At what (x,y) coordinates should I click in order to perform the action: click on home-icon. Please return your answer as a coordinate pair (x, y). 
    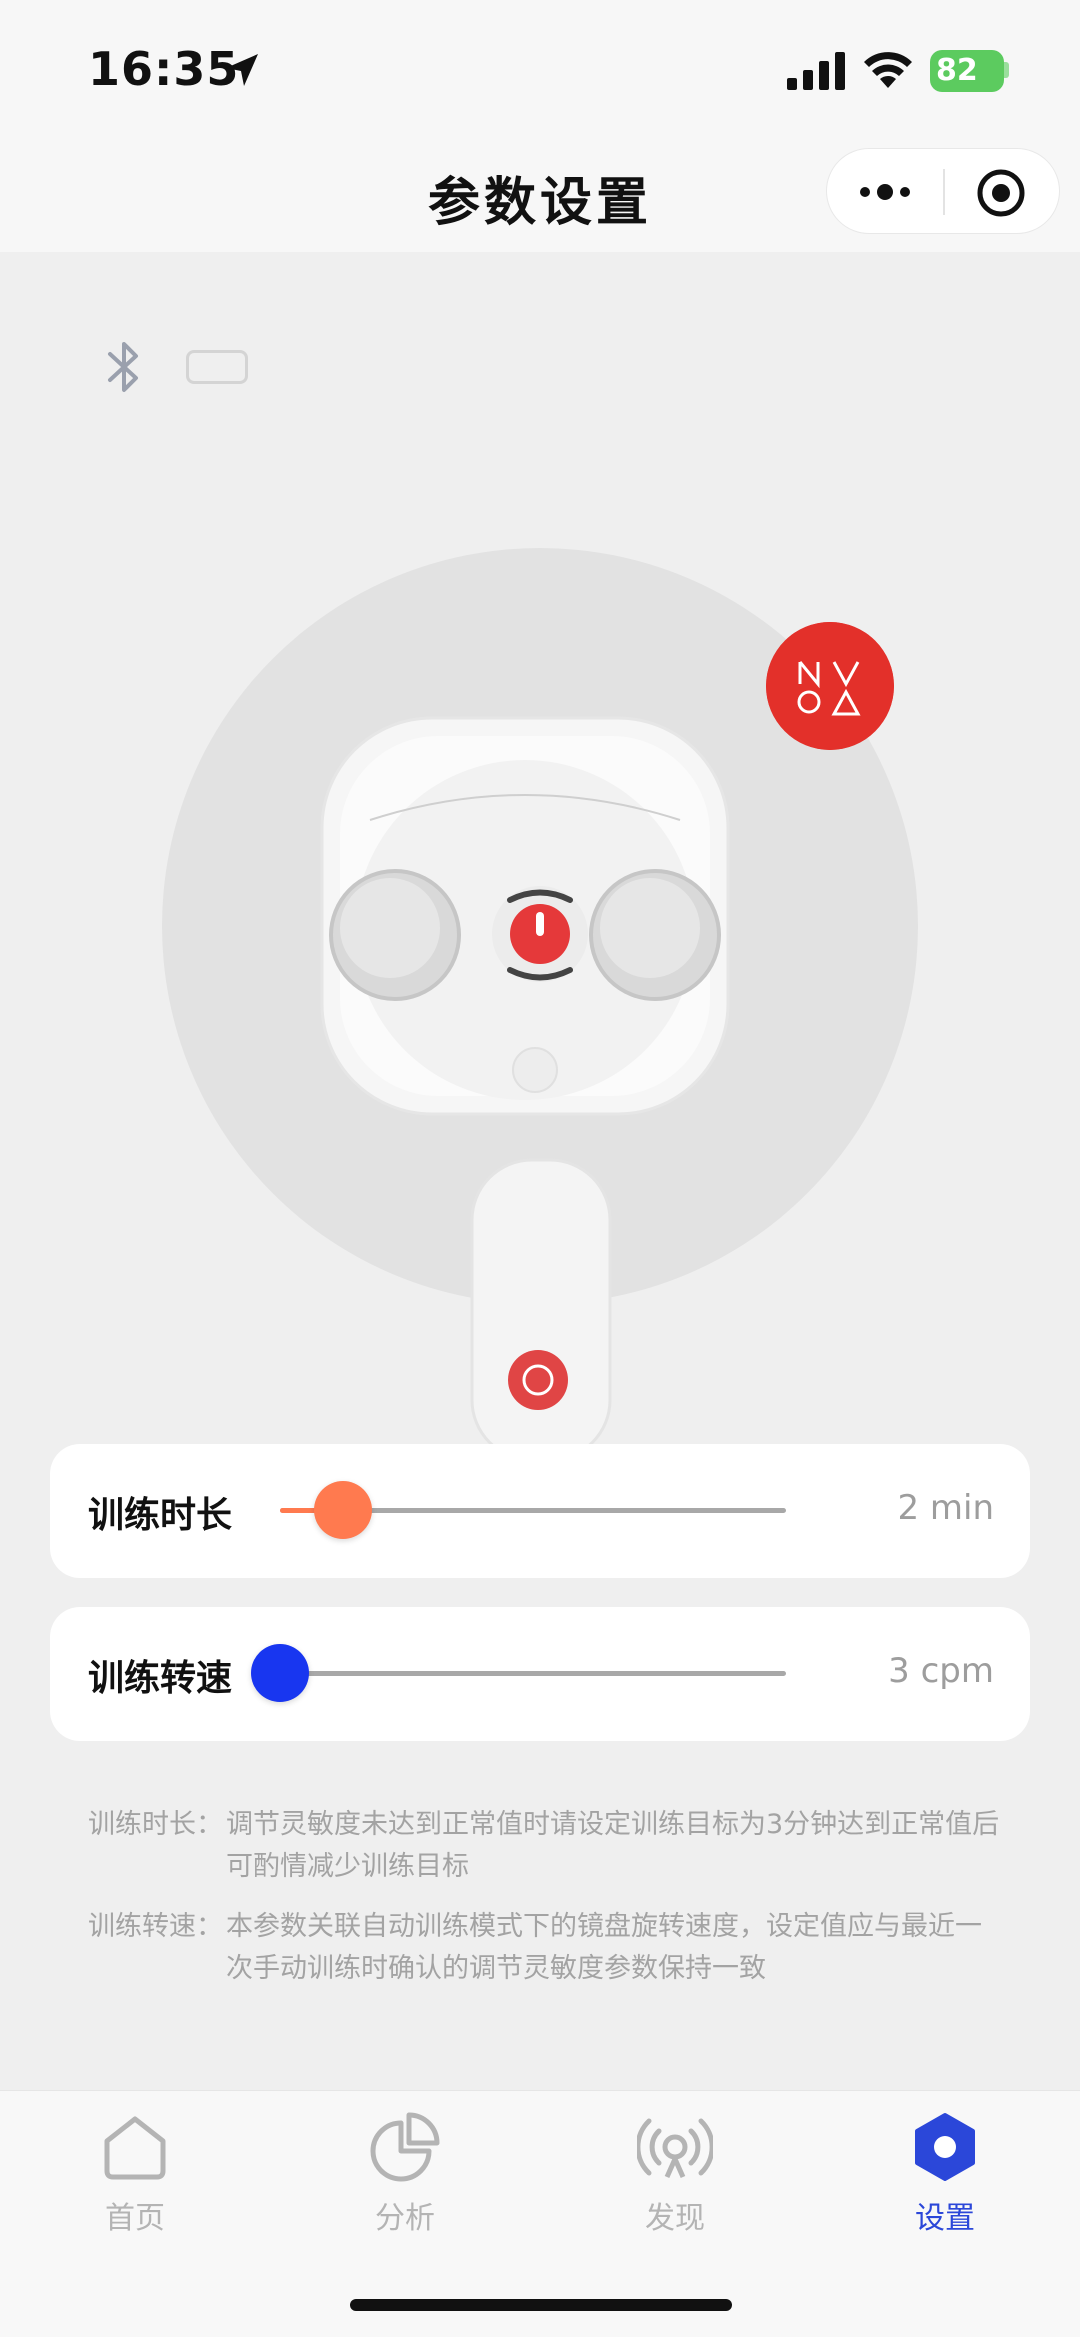
    Looking at the image, I should click on (135, 2148).